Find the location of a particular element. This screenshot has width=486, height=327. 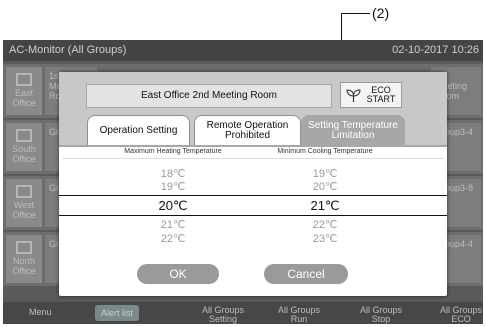

tab-remote-operation-prohibited: Remote Operation Prohibited is located at coordinates (247, 130).